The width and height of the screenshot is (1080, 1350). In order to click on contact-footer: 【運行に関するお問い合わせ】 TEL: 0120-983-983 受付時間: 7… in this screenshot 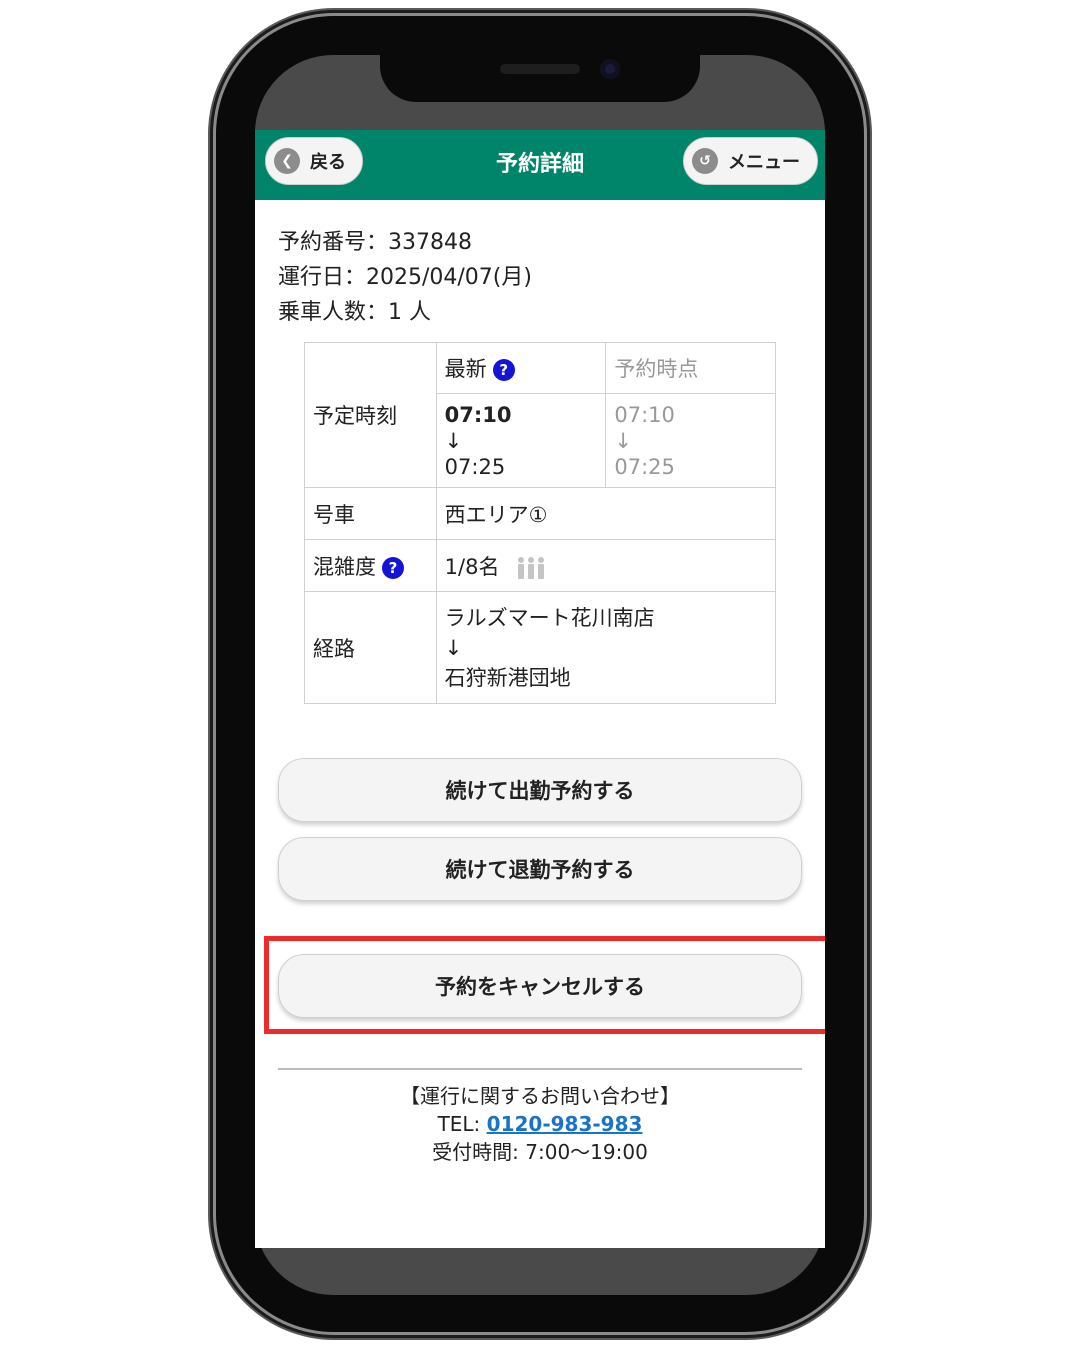, I will do `click(540, 1124)`.